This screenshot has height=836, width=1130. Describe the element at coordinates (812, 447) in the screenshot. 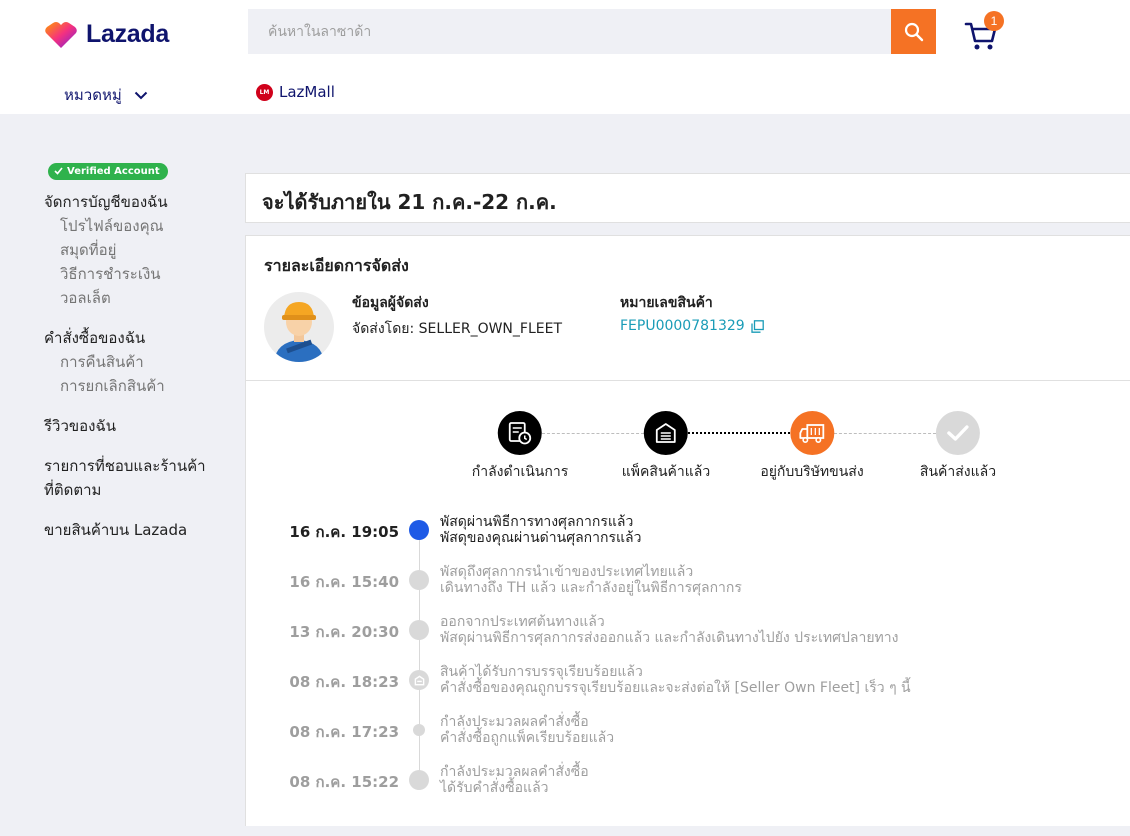

I see `step-with-carrier: อยู่กับบริษัทขนส่ง` at that location.